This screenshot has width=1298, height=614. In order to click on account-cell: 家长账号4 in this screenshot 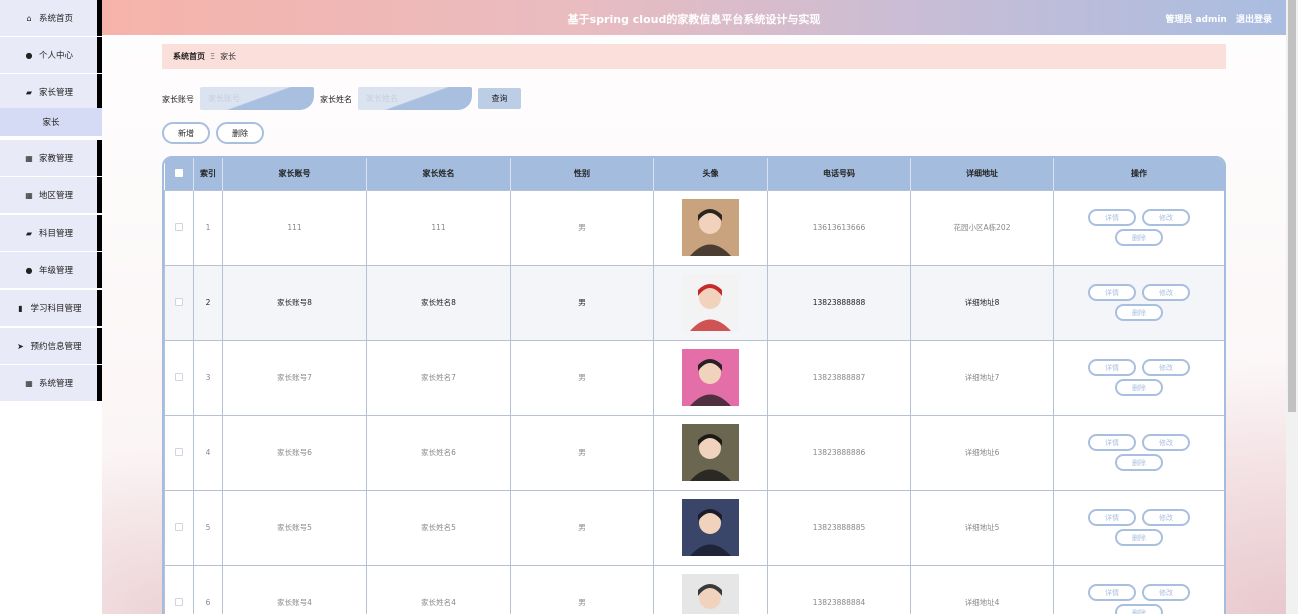, I will do `click(294, 589)`.